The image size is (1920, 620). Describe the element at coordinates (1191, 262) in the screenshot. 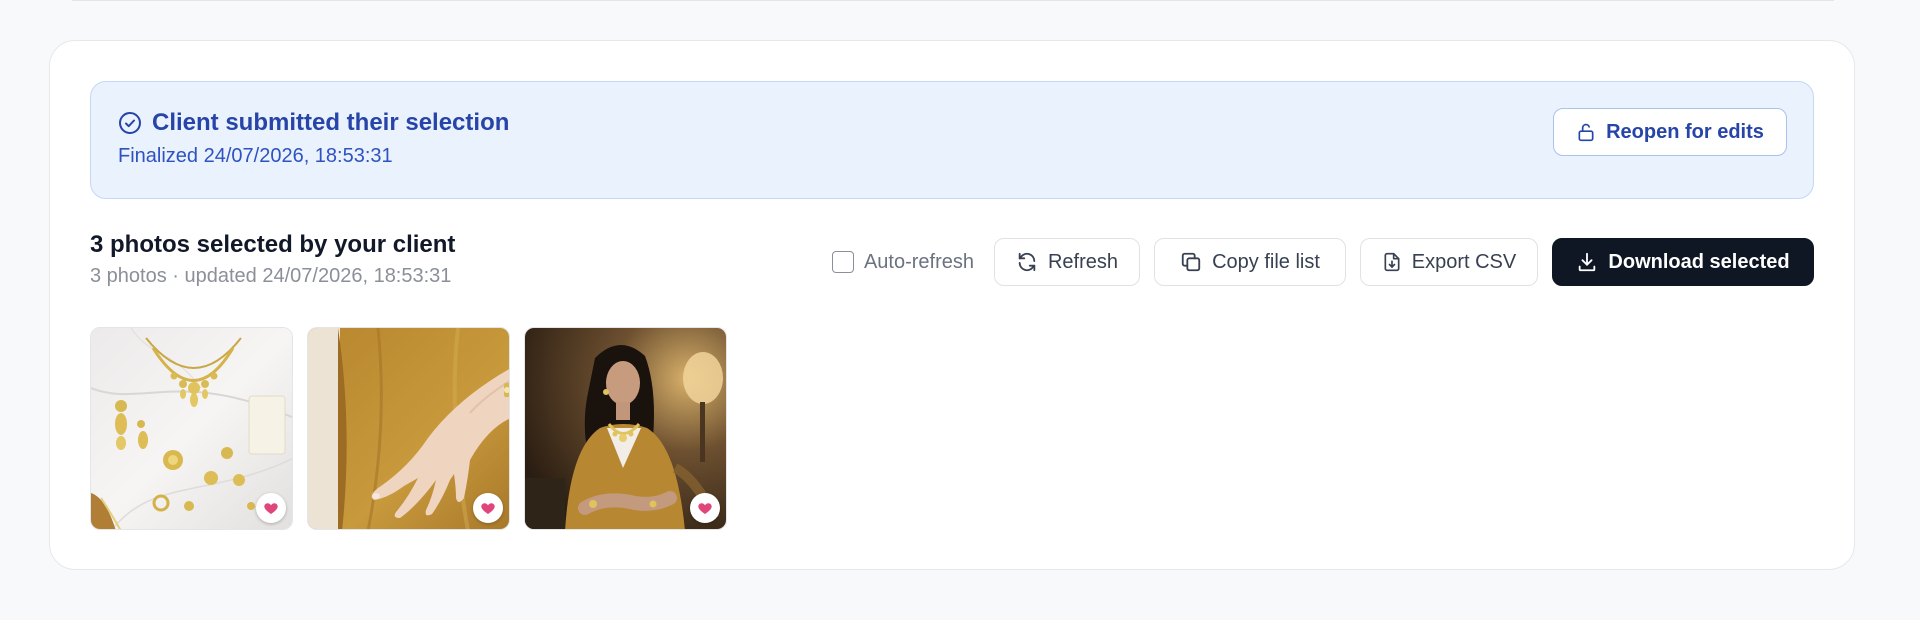

I see `copy-icon` at that location.